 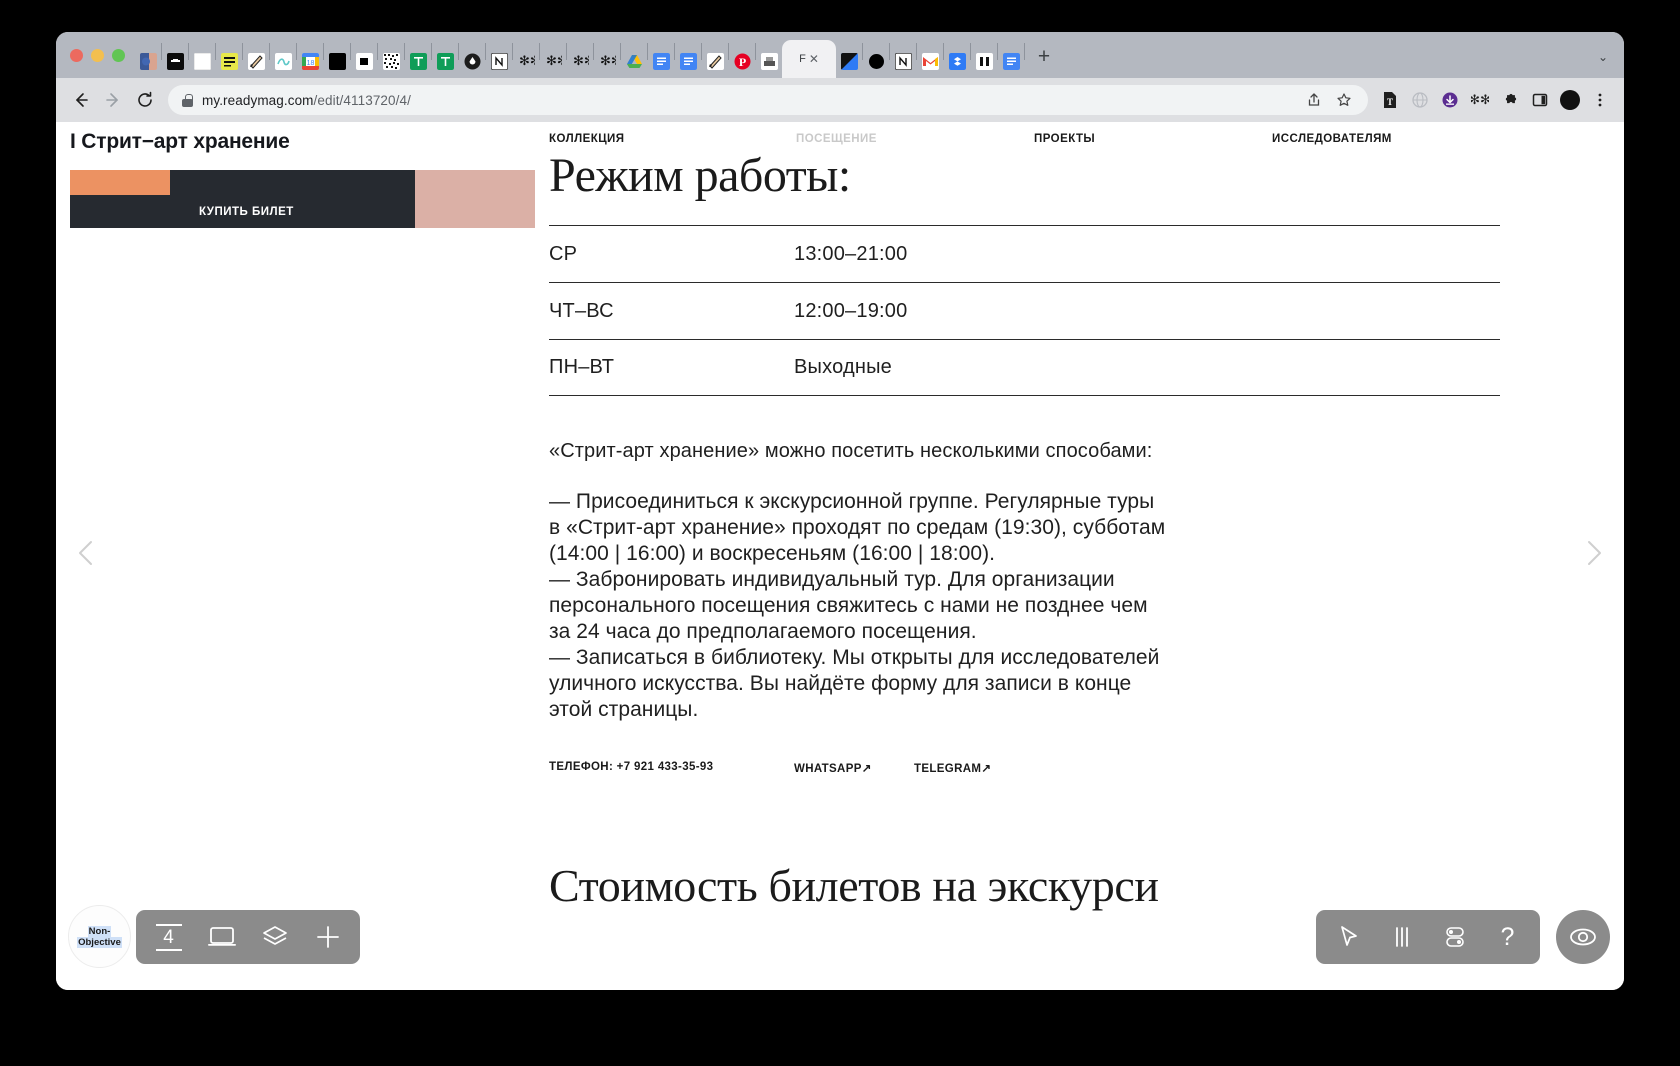 What do you see at coordinates (1480, 100) in the screenshot?
I see `asterisk-extension-icon: ✻✻` at bounding box center [1480, 100].